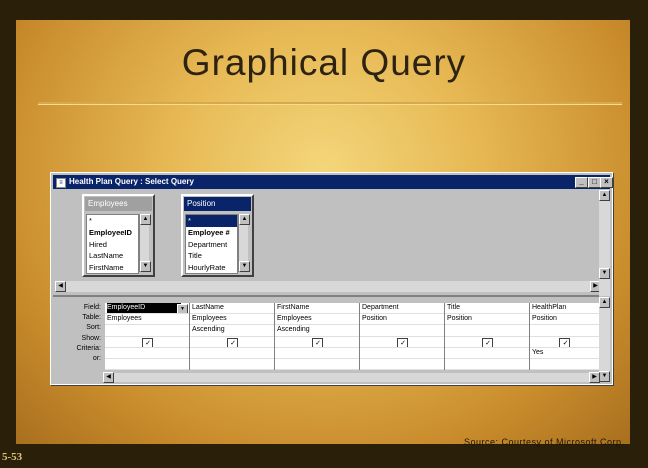 This screenshot has width=648, height=468. Describe the element at coordinates (131, 181) in the screenshot. I see `window-title: Health Plan Query : Select Query` at that location.